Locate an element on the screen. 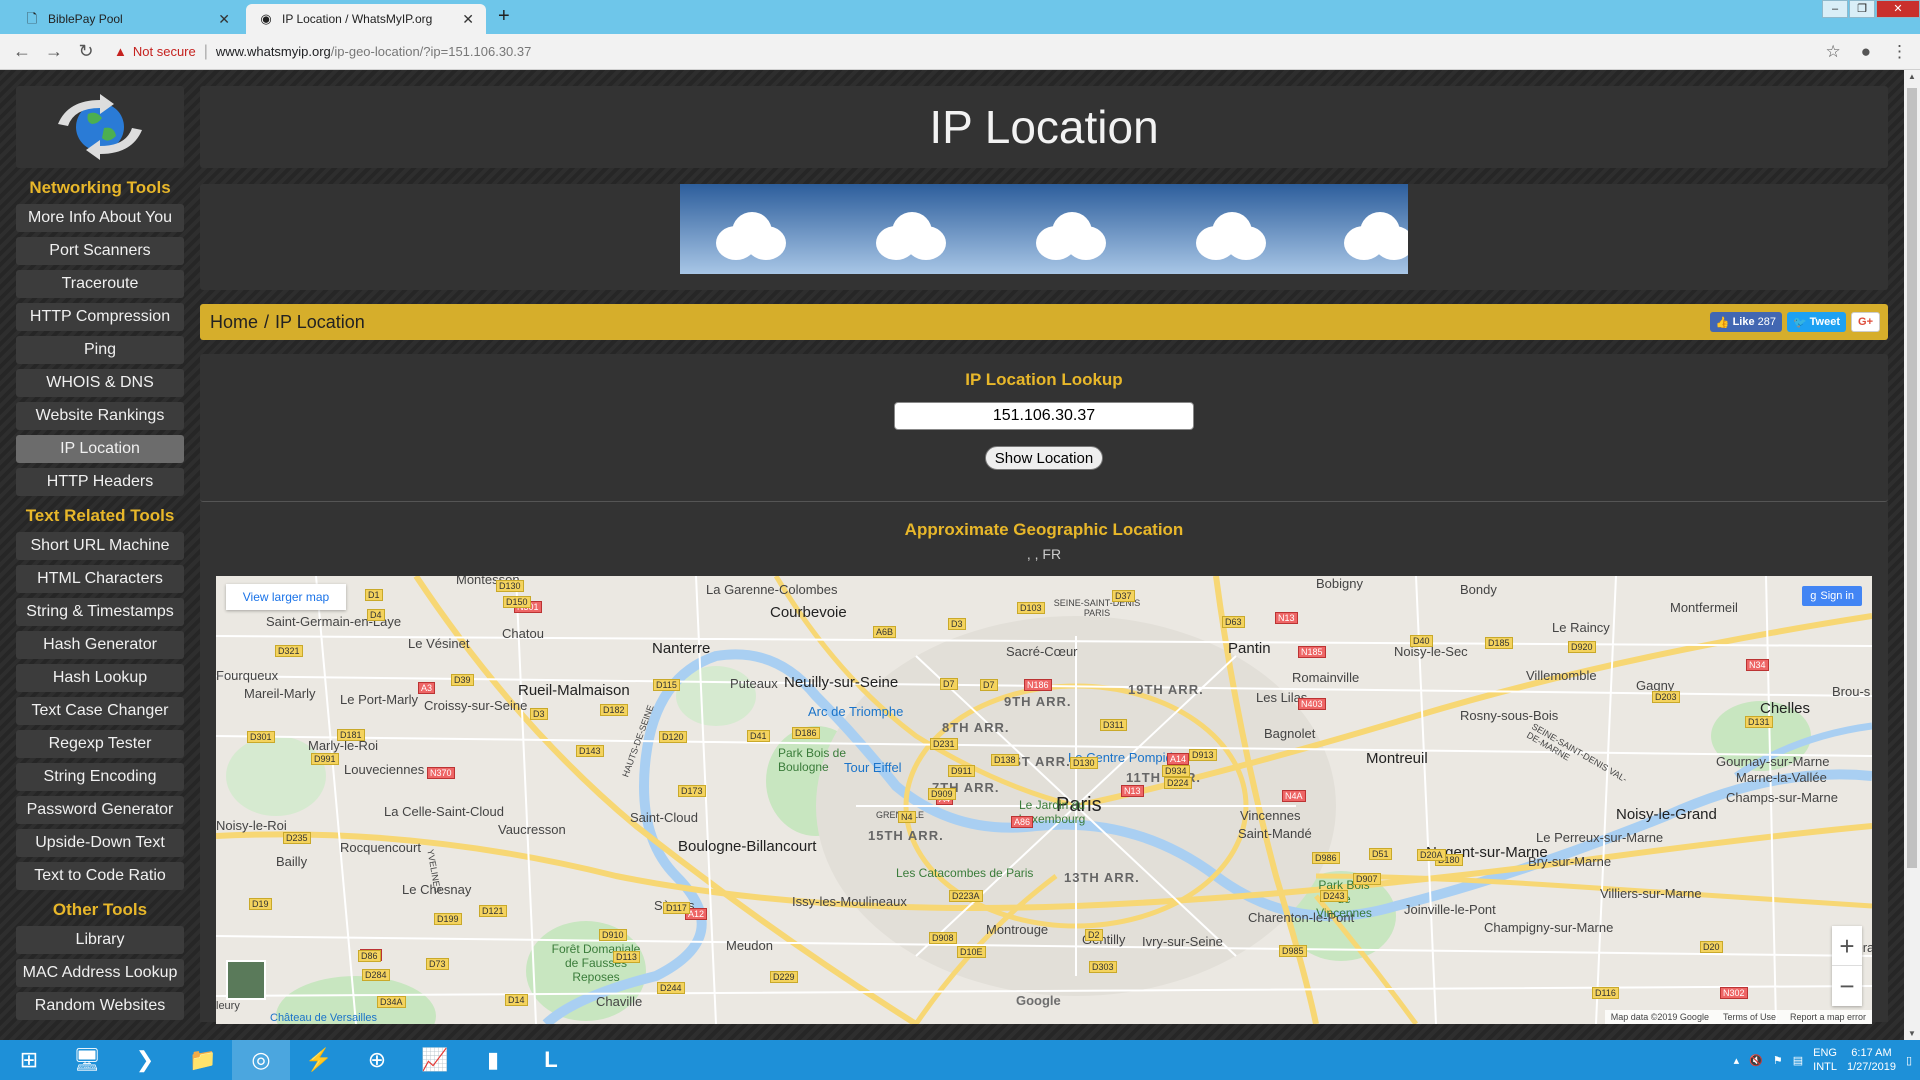 The image size is (1920, 1080). bolt-icon: ⚡ is located at coordinates (319, 1060).